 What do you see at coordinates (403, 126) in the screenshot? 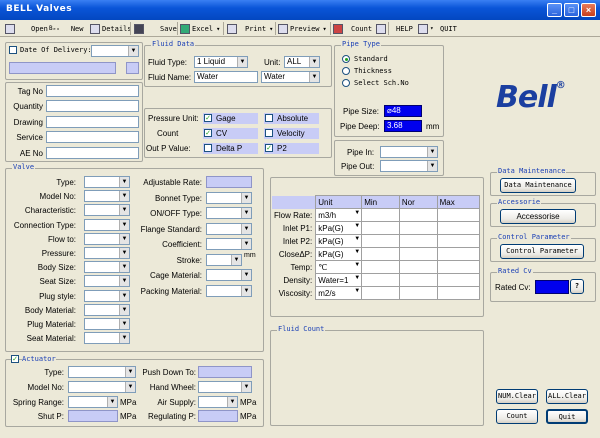
I see `pipe-deep-field: 3.68` at bounding box center [403, 126].